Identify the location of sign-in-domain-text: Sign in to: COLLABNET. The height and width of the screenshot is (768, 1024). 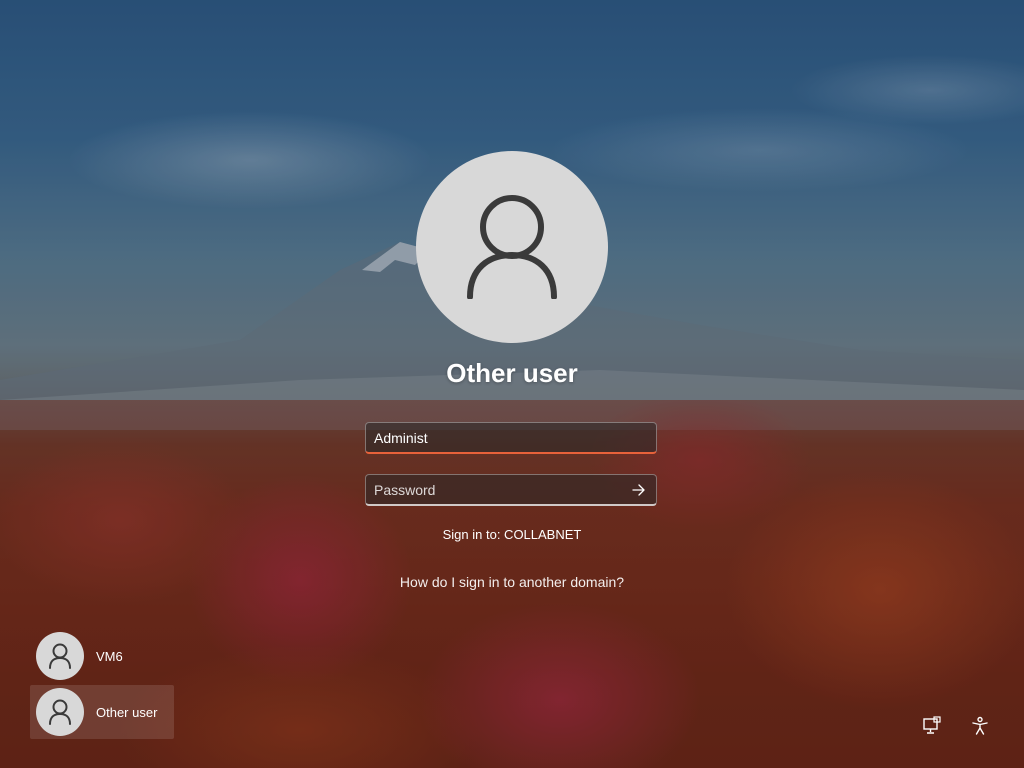
(512, 534).